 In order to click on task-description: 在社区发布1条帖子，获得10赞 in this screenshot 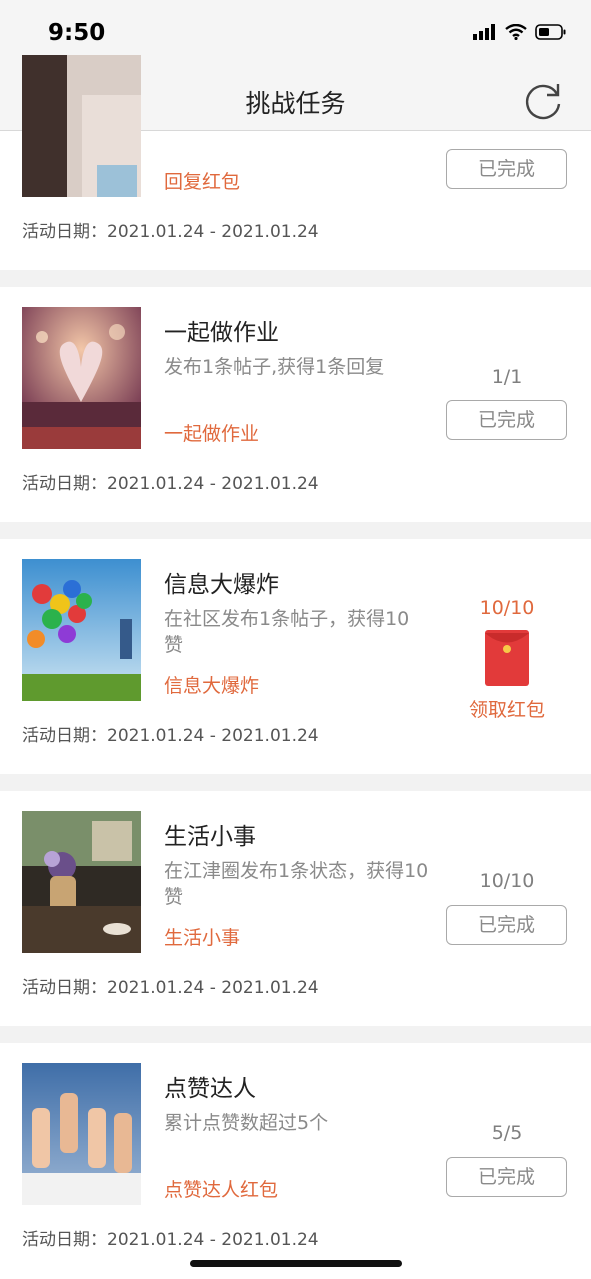, I will do `click(287, 632)`.